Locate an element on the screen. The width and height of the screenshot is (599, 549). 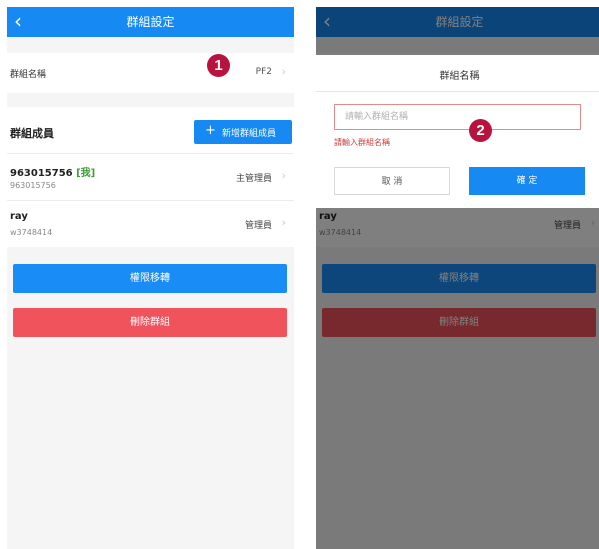
add-member-label: 新增群組成員 is located at coordinates (249, 134).